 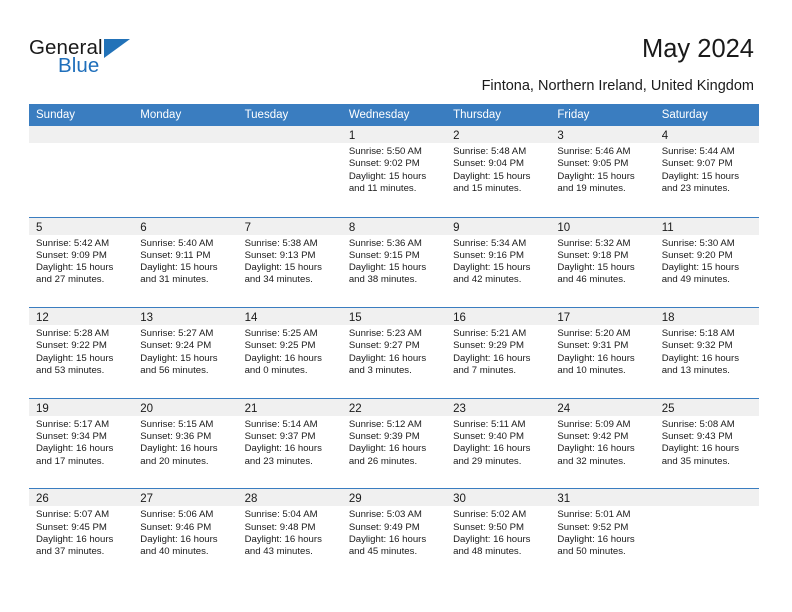 I want to click on day-number: 23, so click(x=459, y=408).